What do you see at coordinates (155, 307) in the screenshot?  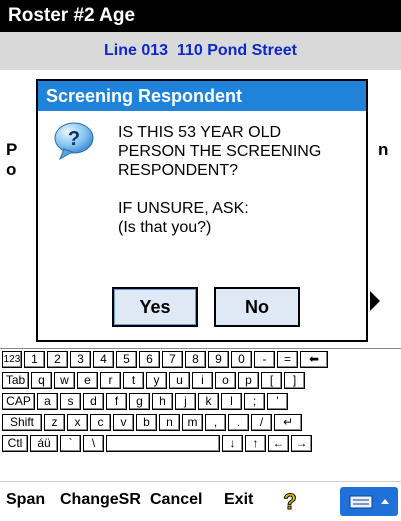 I see `yes-button: Yes` at bounding box center [155, 307].